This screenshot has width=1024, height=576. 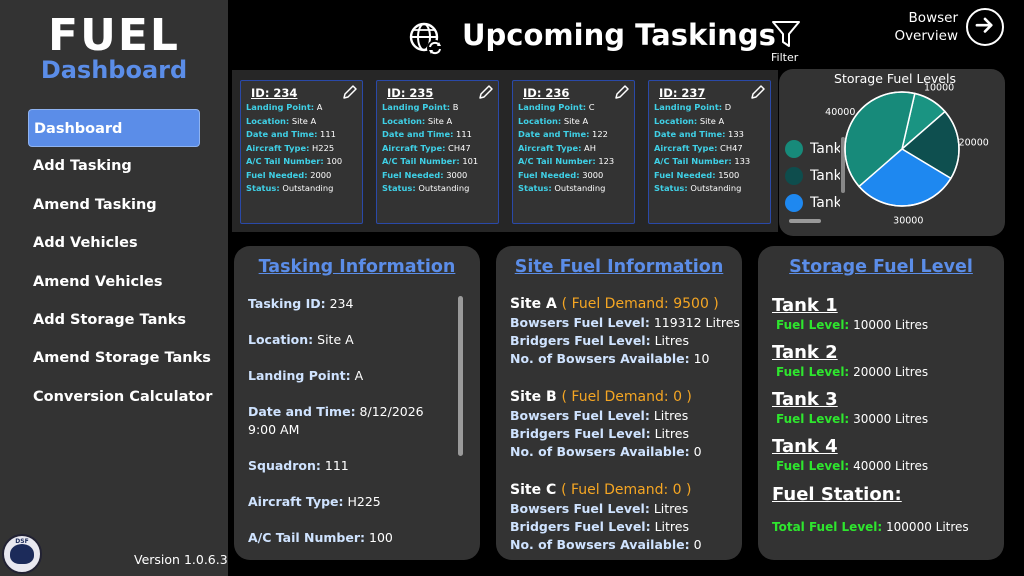 I want to click on field-label: Bridgers Fuel Level:, so click(x=580, y=433).